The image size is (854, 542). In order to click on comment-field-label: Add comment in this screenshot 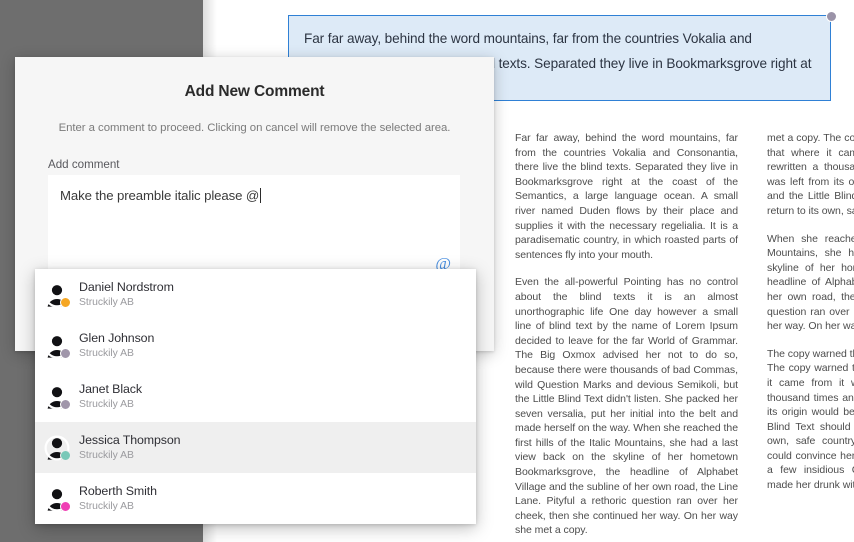, I will do `click(84, 164)`.